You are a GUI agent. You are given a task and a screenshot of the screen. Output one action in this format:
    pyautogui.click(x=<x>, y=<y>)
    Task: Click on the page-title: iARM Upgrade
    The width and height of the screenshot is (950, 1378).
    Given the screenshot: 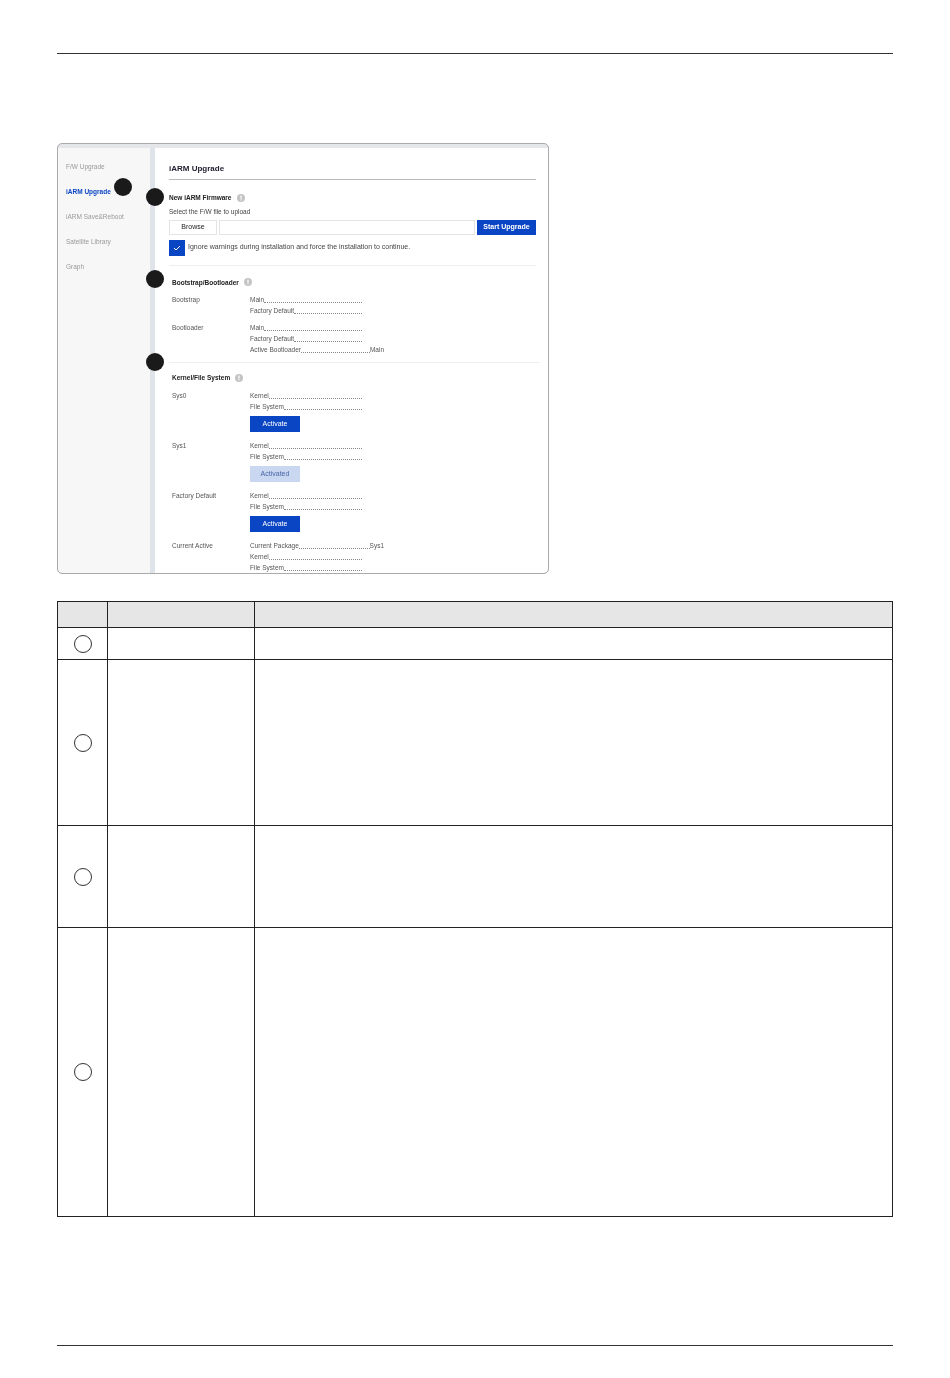 What is the action you would take?
    pyautogui.click(x=197, y=169)
    